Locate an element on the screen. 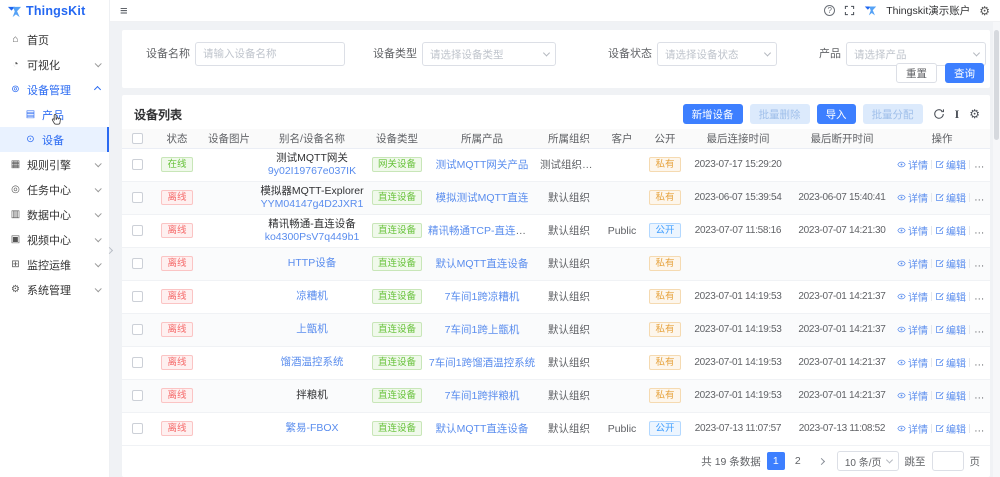  device-name-cell: 模拟器MQTT-Explorer YYM04147g4D2JXR1 is located at coordinates (312, 198).